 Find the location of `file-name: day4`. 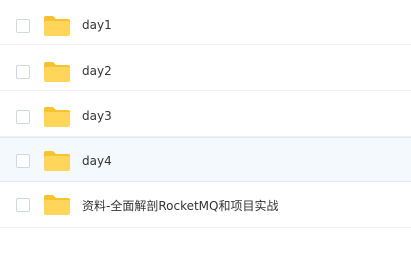

file-name: day4 is located at coordinates (97, 161).